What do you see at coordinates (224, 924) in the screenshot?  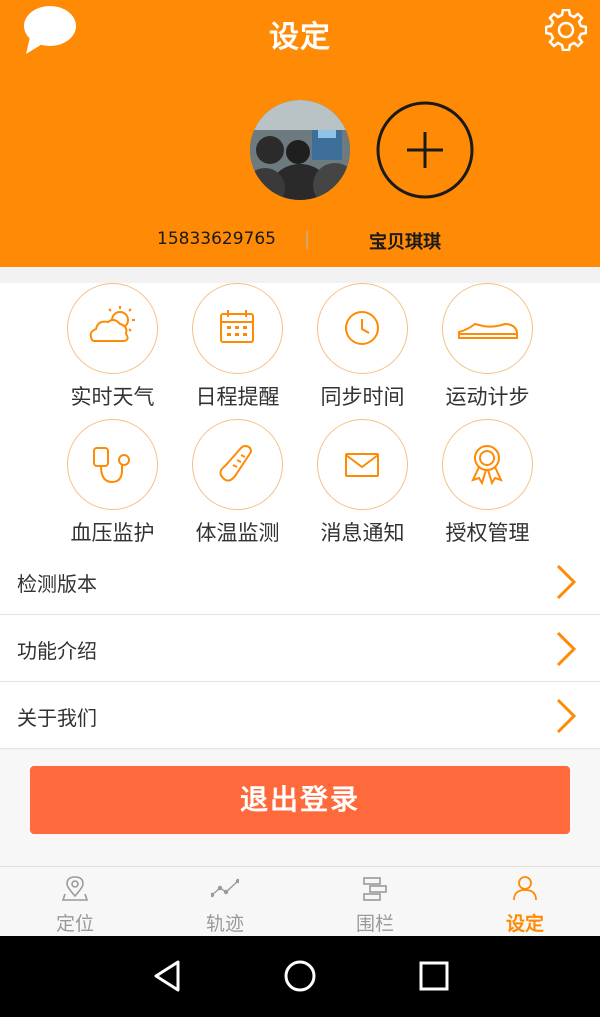 I see `tab-label: 轨迹` at bounding box center [224, 924].